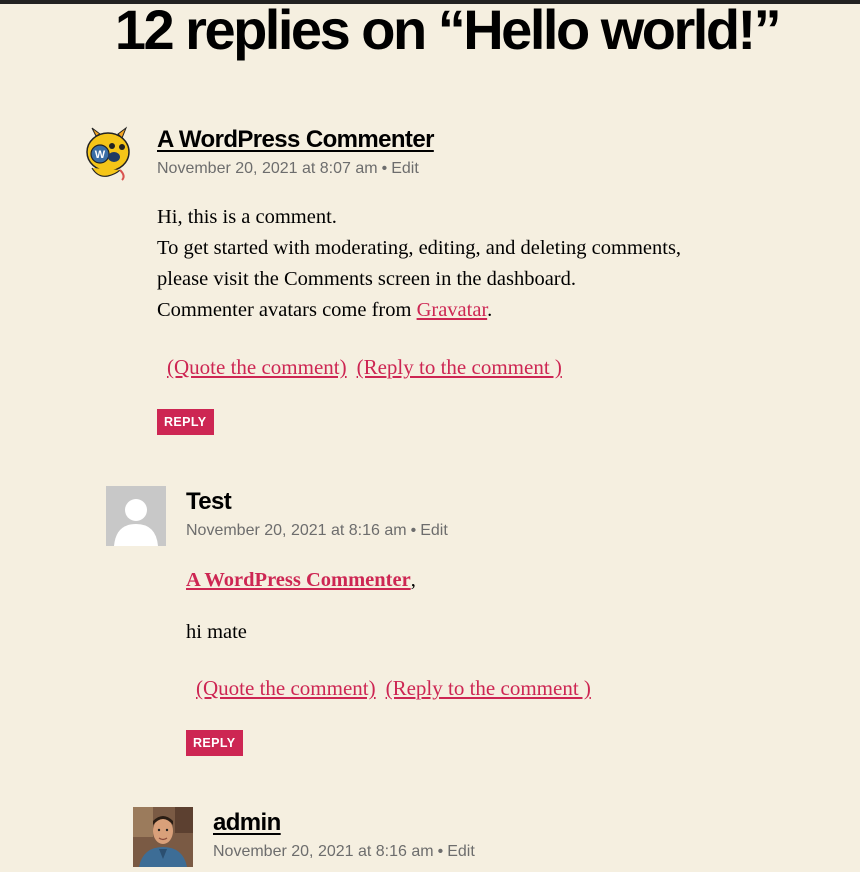 The width and height of the screenshot is (860, 872). I want to click on comment-line: Commenter avatars come from Gravatar., so click(419, 310).